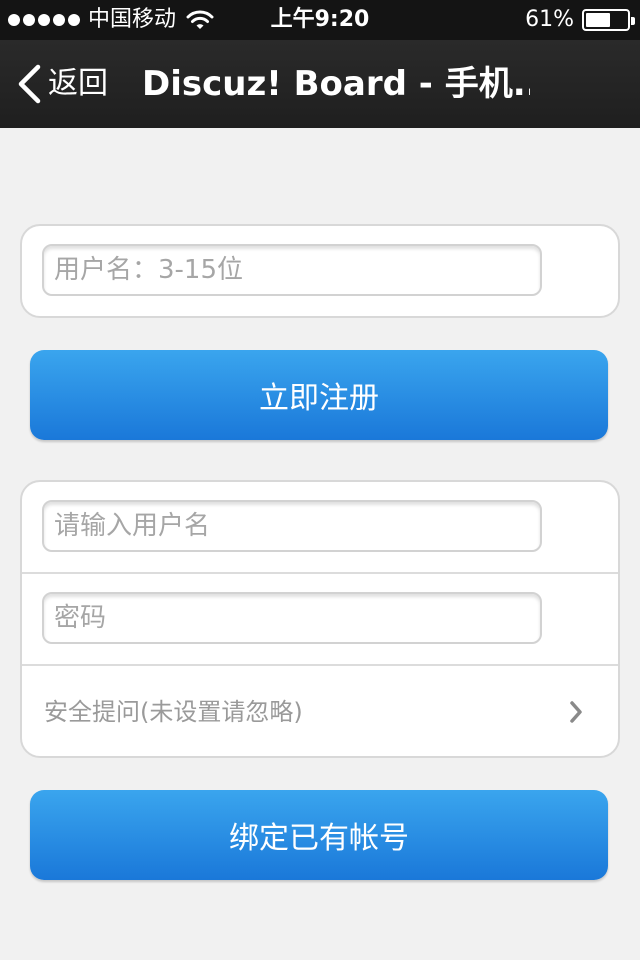  Describe the element at coordinates (598, 20) in the screenshot. I see `battery-fill` at that location.